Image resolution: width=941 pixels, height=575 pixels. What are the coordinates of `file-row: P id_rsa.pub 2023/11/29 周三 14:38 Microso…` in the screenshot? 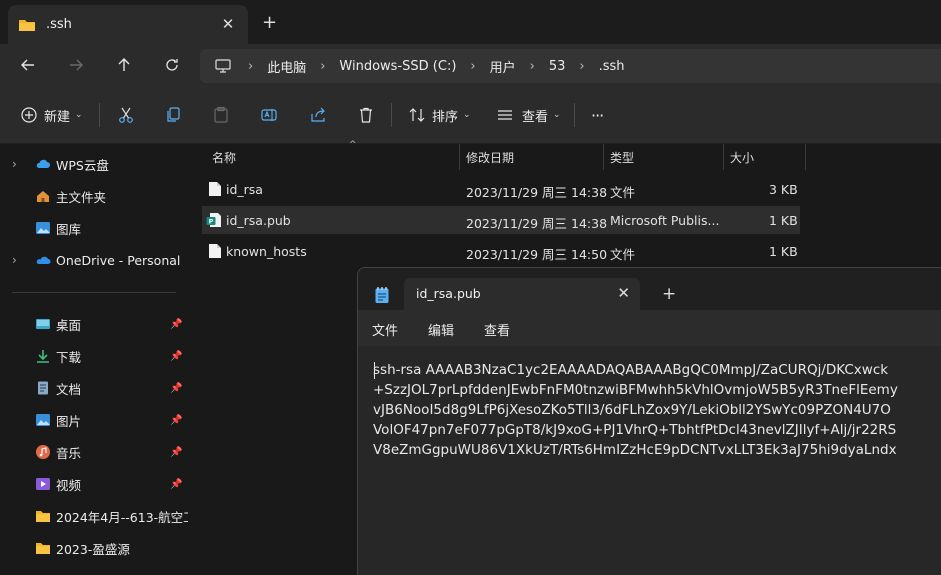 It's located at (501, 220).